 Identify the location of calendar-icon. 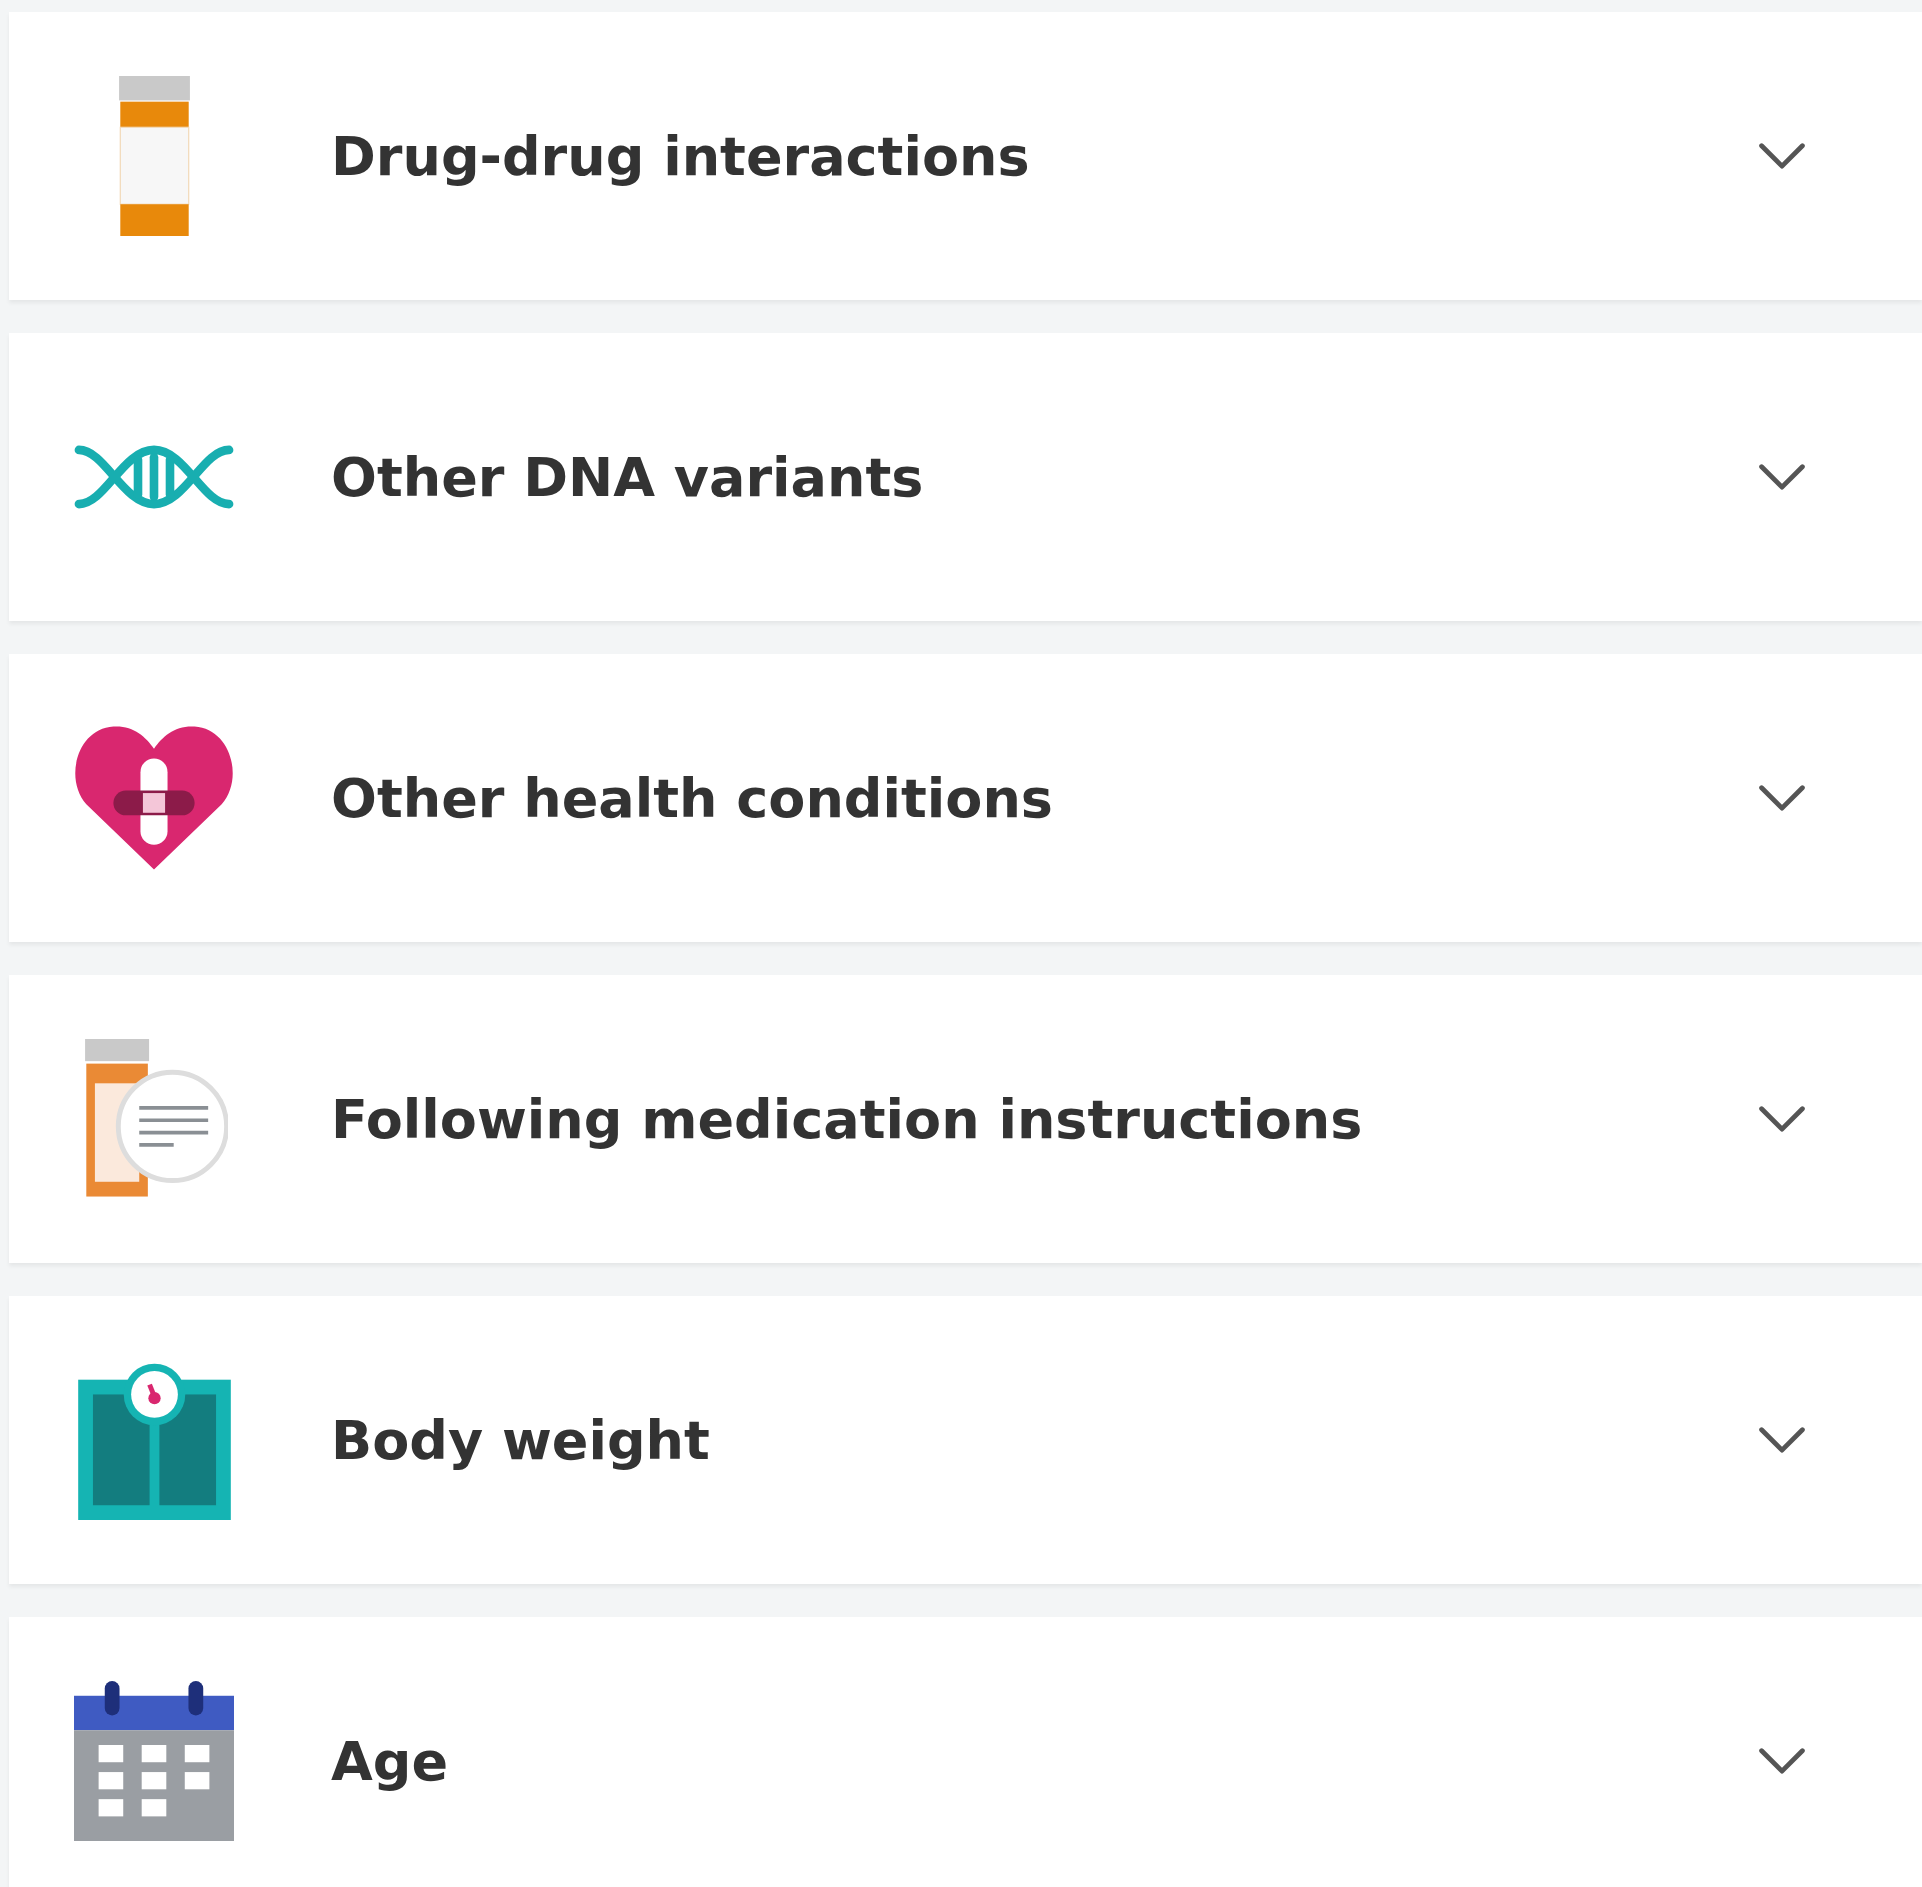
(154, 1761).